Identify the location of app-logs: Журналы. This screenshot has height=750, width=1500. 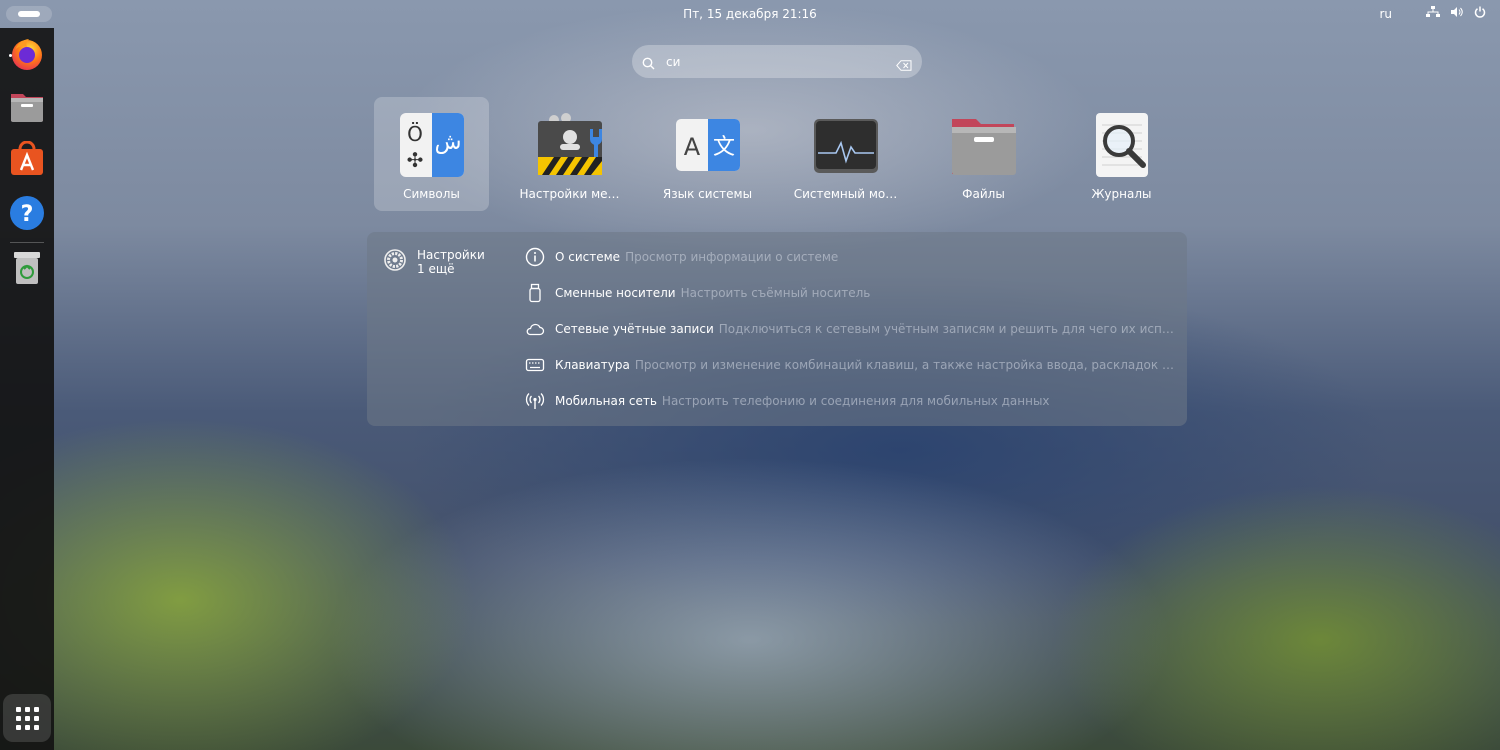
(1121, 154).